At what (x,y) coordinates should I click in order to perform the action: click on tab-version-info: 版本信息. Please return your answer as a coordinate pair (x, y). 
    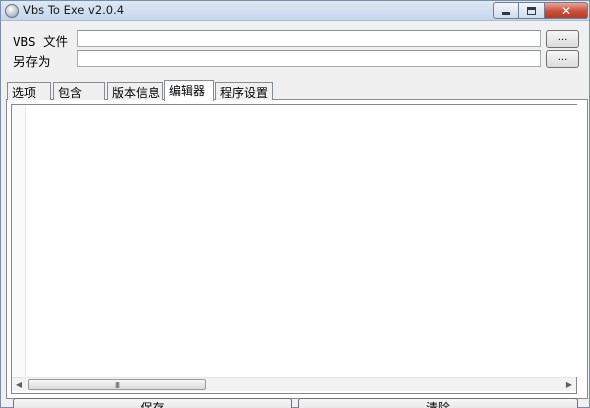
    Looking at the image, I should click on (135, 91).